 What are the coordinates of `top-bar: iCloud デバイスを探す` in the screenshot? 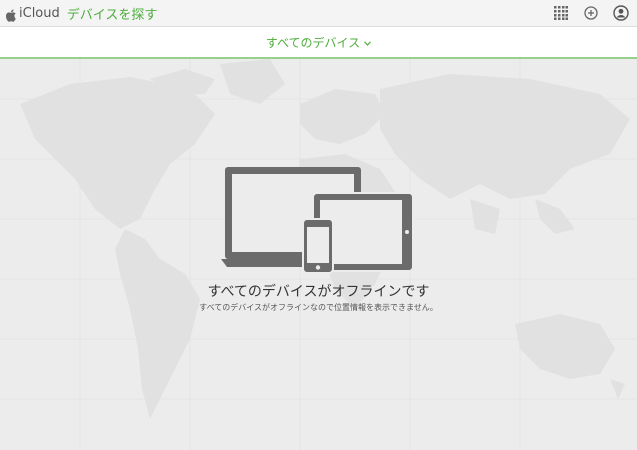 It's located at (318, 13).